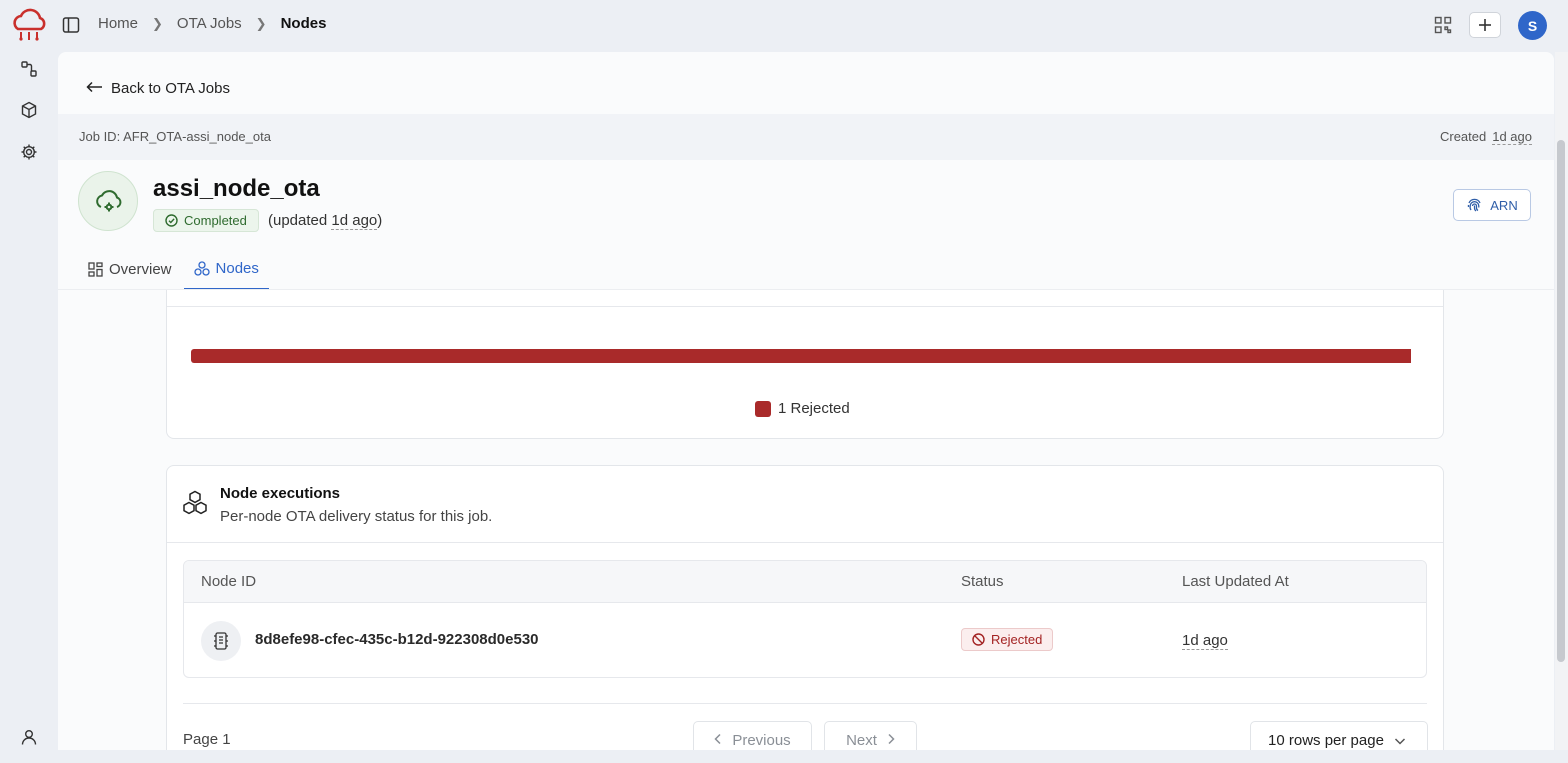 The width and height of the screenshot is (1568, 763). Describe the element at coordinates (280, 493) in the screenshot. I see `section-title: Node executions` at that location.